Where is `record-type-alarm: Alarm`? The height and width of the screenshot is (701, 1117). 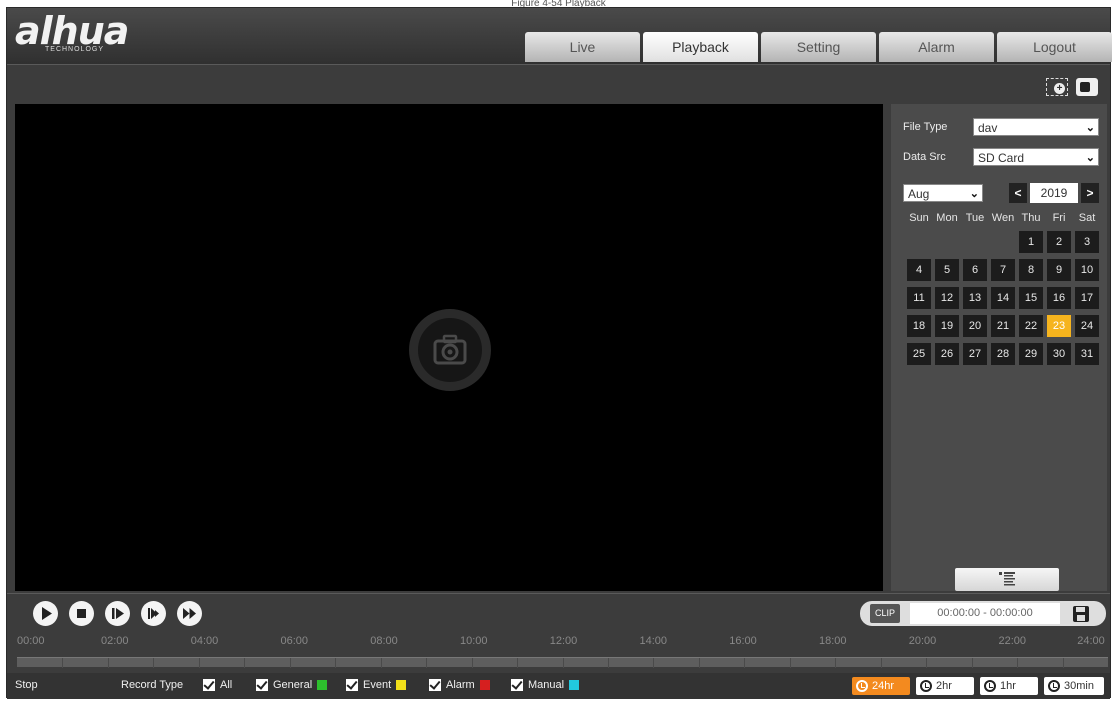
record-type-alarm: Alarm is located at coordinates (459, 685).